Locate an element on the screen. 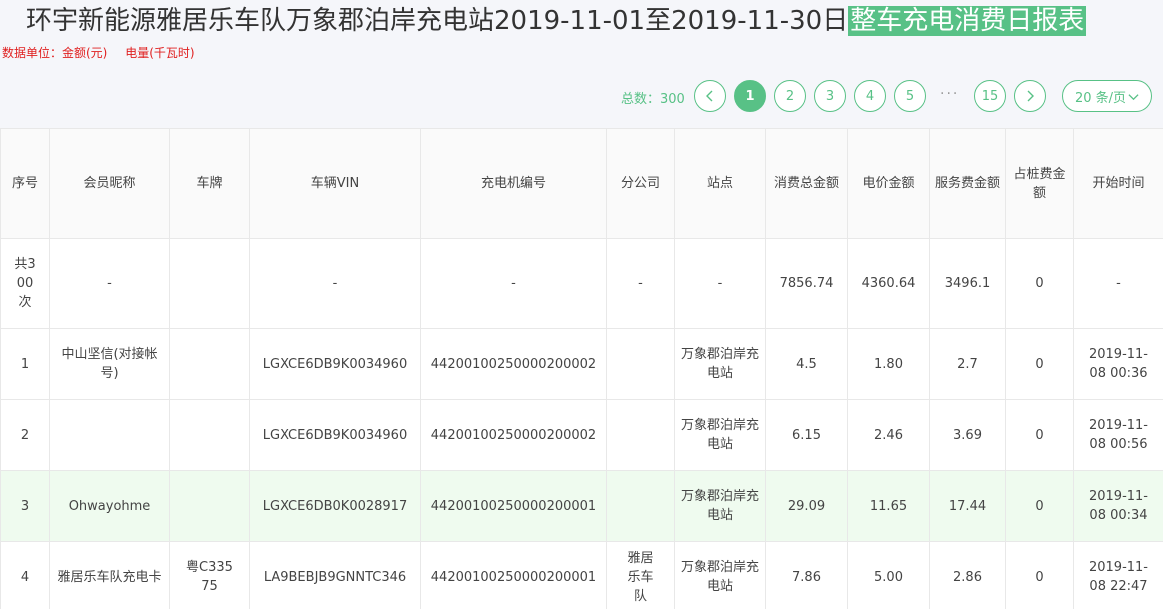 The height and width of the screenshot is (609, 1163). page-size-label: 20 条/页 is located at coordinates (1100, 98).